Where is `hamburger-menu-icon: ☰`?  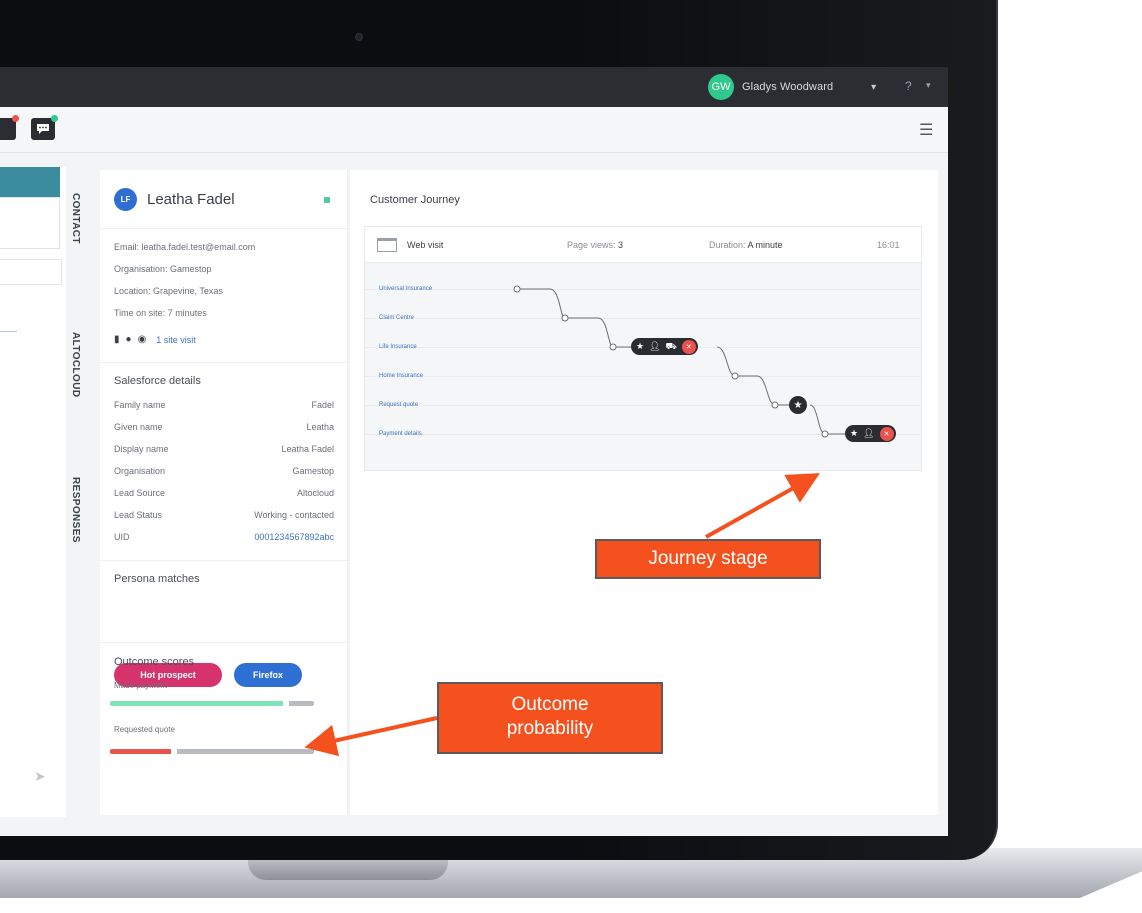
hamburger-menu-icon: ☰ is located at coordinates (926, 130).